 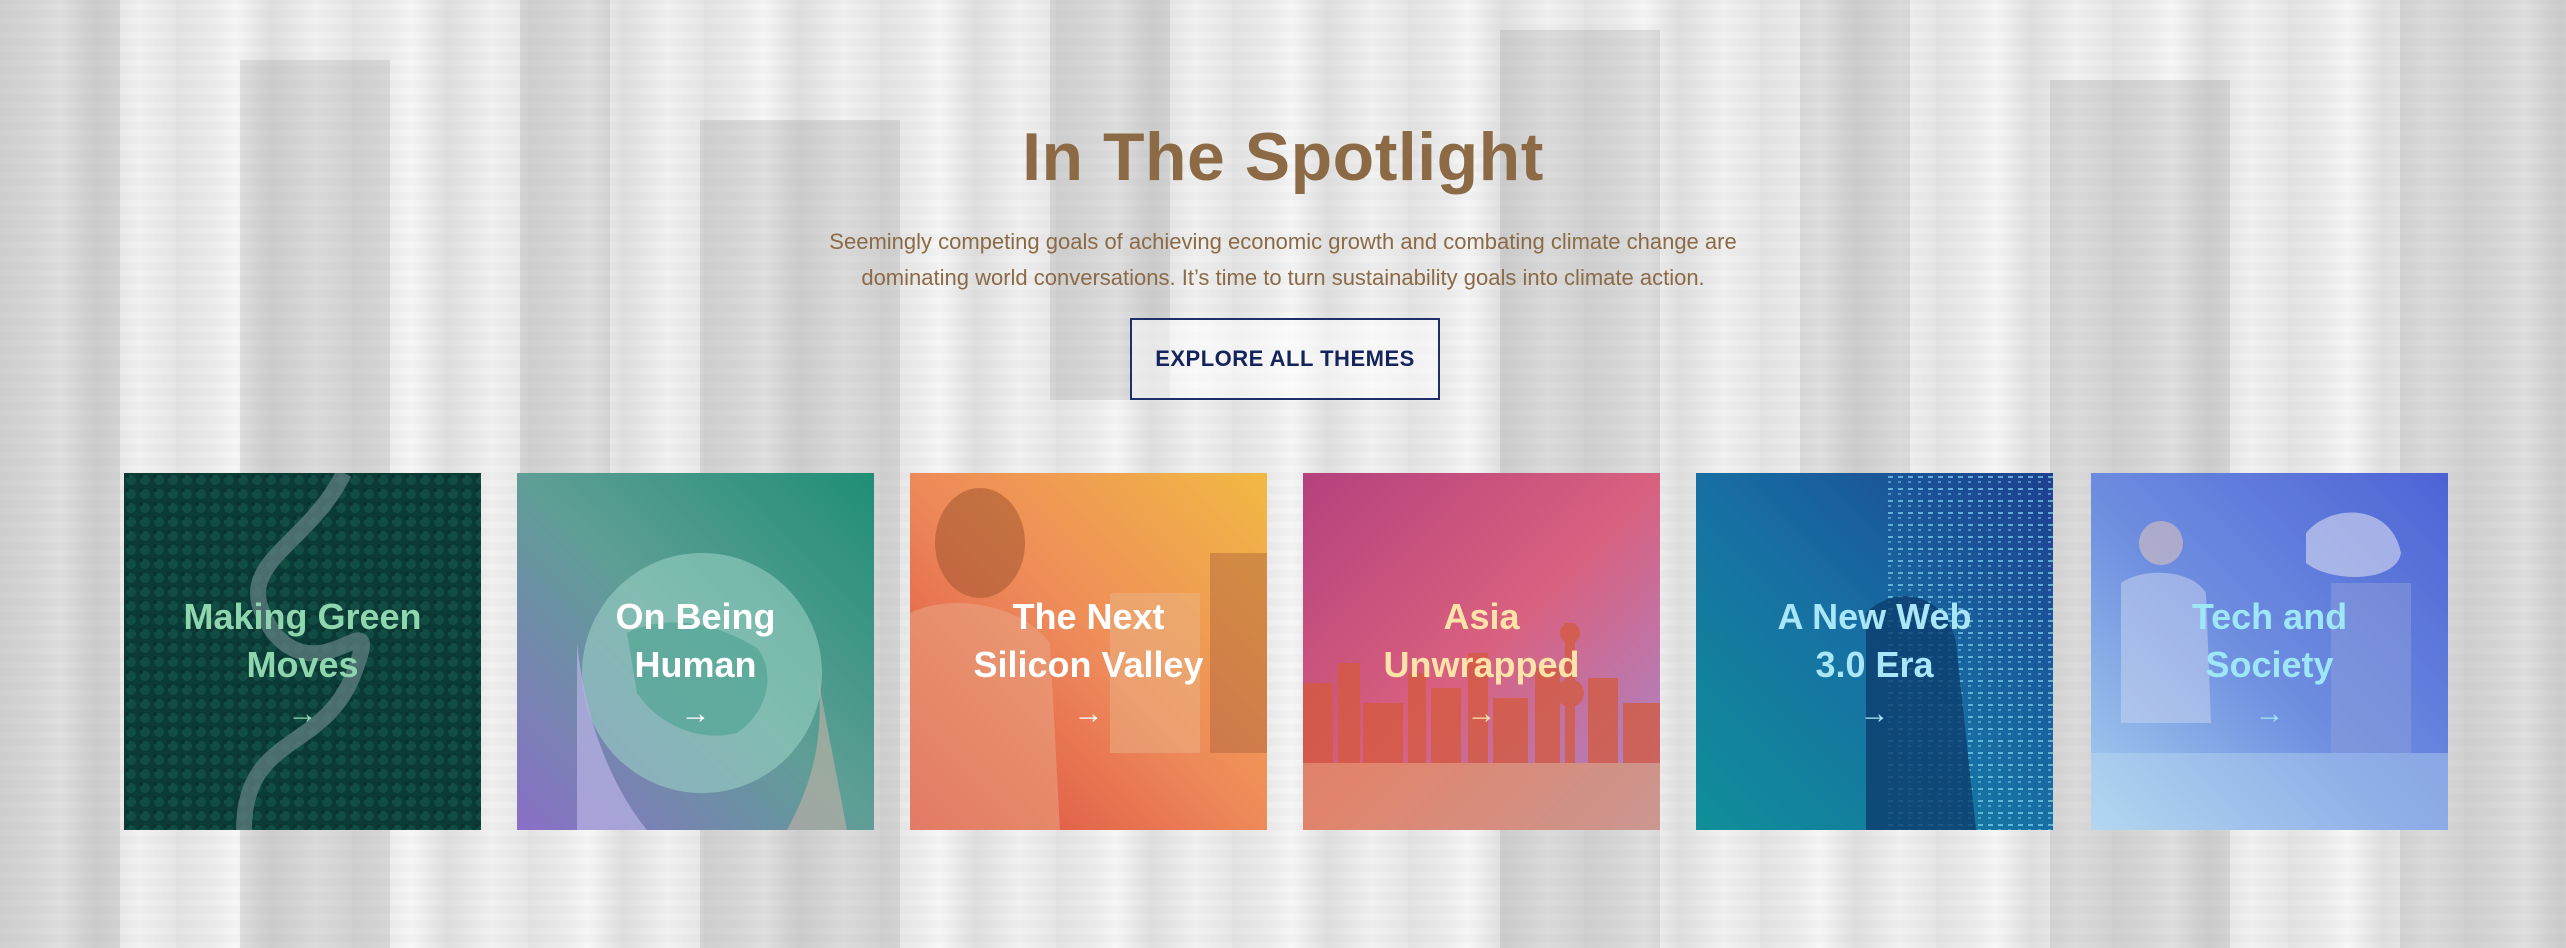 I want to click on card-title: Asia Unwrapped, so click(x=1481, y=640).